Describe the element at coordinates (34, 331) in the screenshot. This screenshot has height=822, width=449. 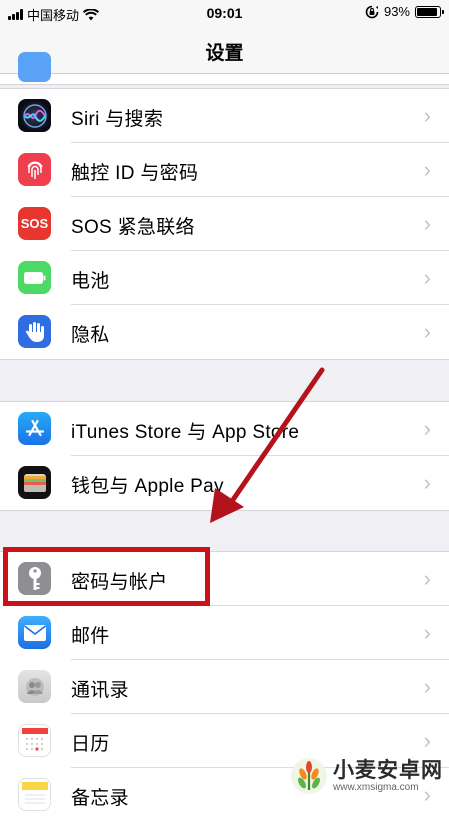
I see `hand-icon` at that location.